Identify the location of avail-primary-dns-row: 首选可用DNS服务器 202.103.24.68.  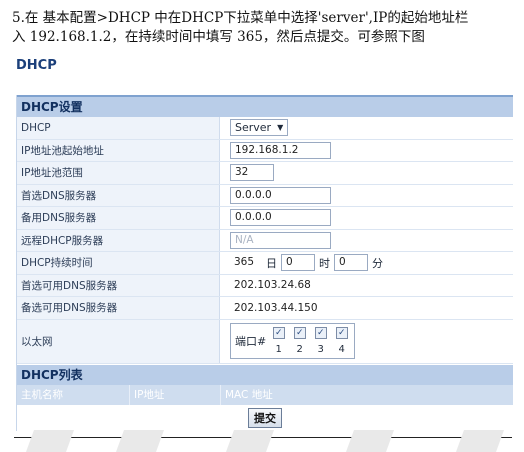
(265, 285).